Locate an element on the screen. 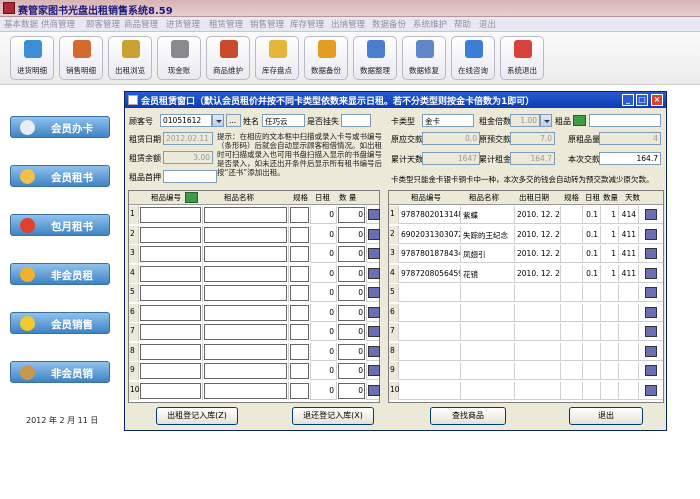 Image resolution: width=700 pixels, height=499 pixels. toolbar-button-8: 数据修复 is located at coordinates (424, 58).